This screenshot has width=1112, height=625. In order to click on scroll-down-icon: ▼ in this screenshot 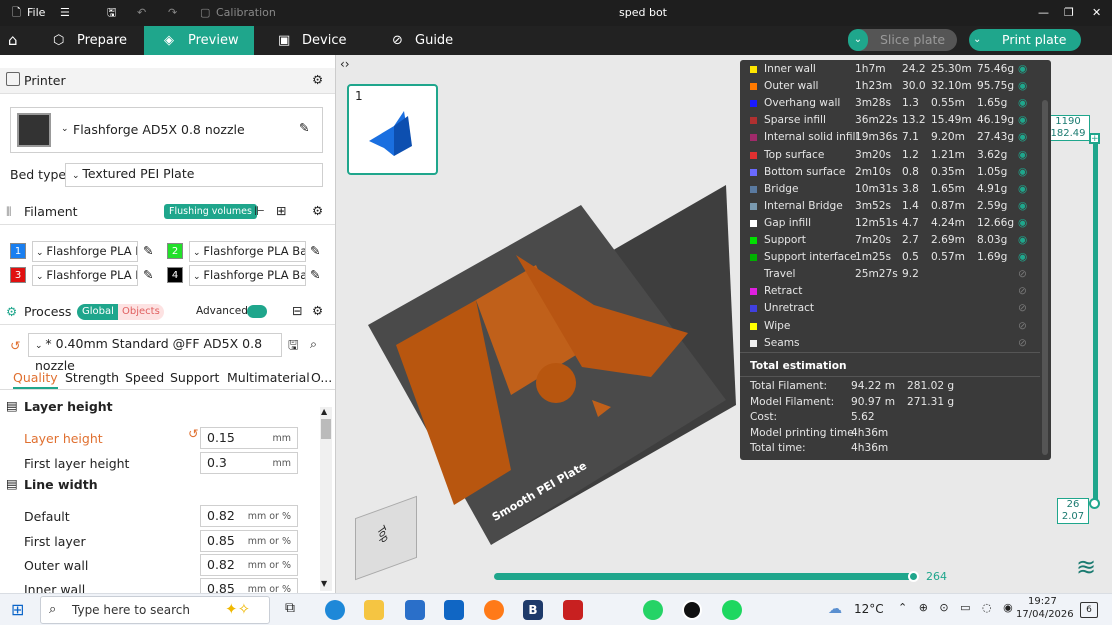, I will do `click(324, 583)`.